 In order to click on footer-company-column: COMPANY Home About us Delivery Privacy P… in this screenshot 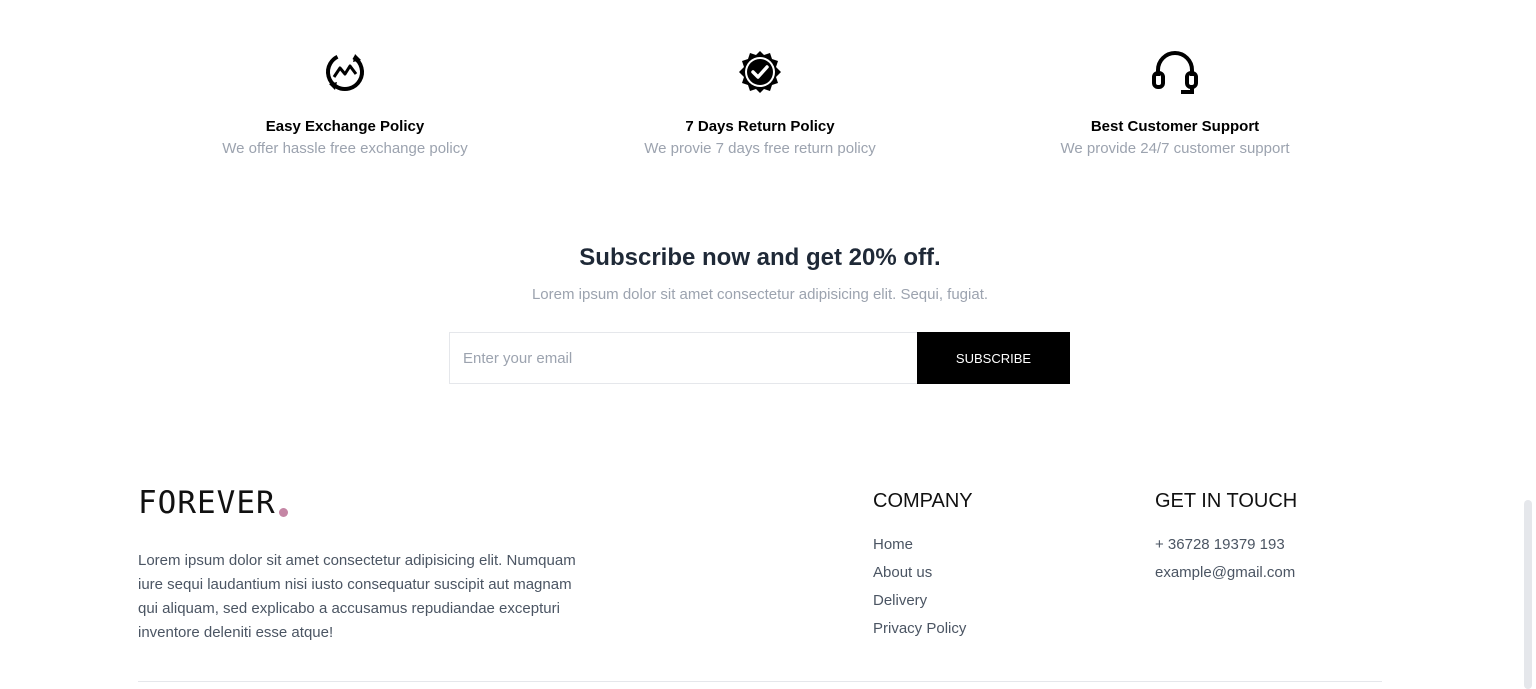, I will do `click(923, 566)`.